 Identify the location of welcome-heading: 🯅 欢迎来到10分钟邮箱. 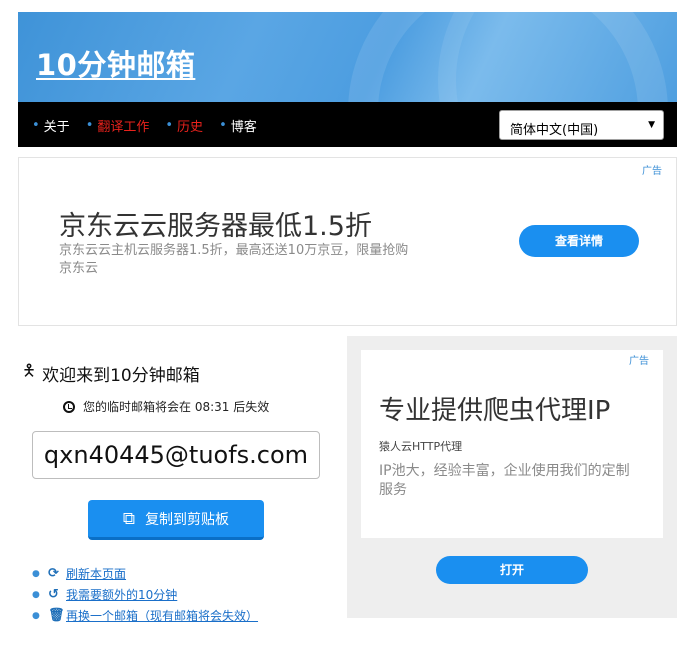
(111, 373).